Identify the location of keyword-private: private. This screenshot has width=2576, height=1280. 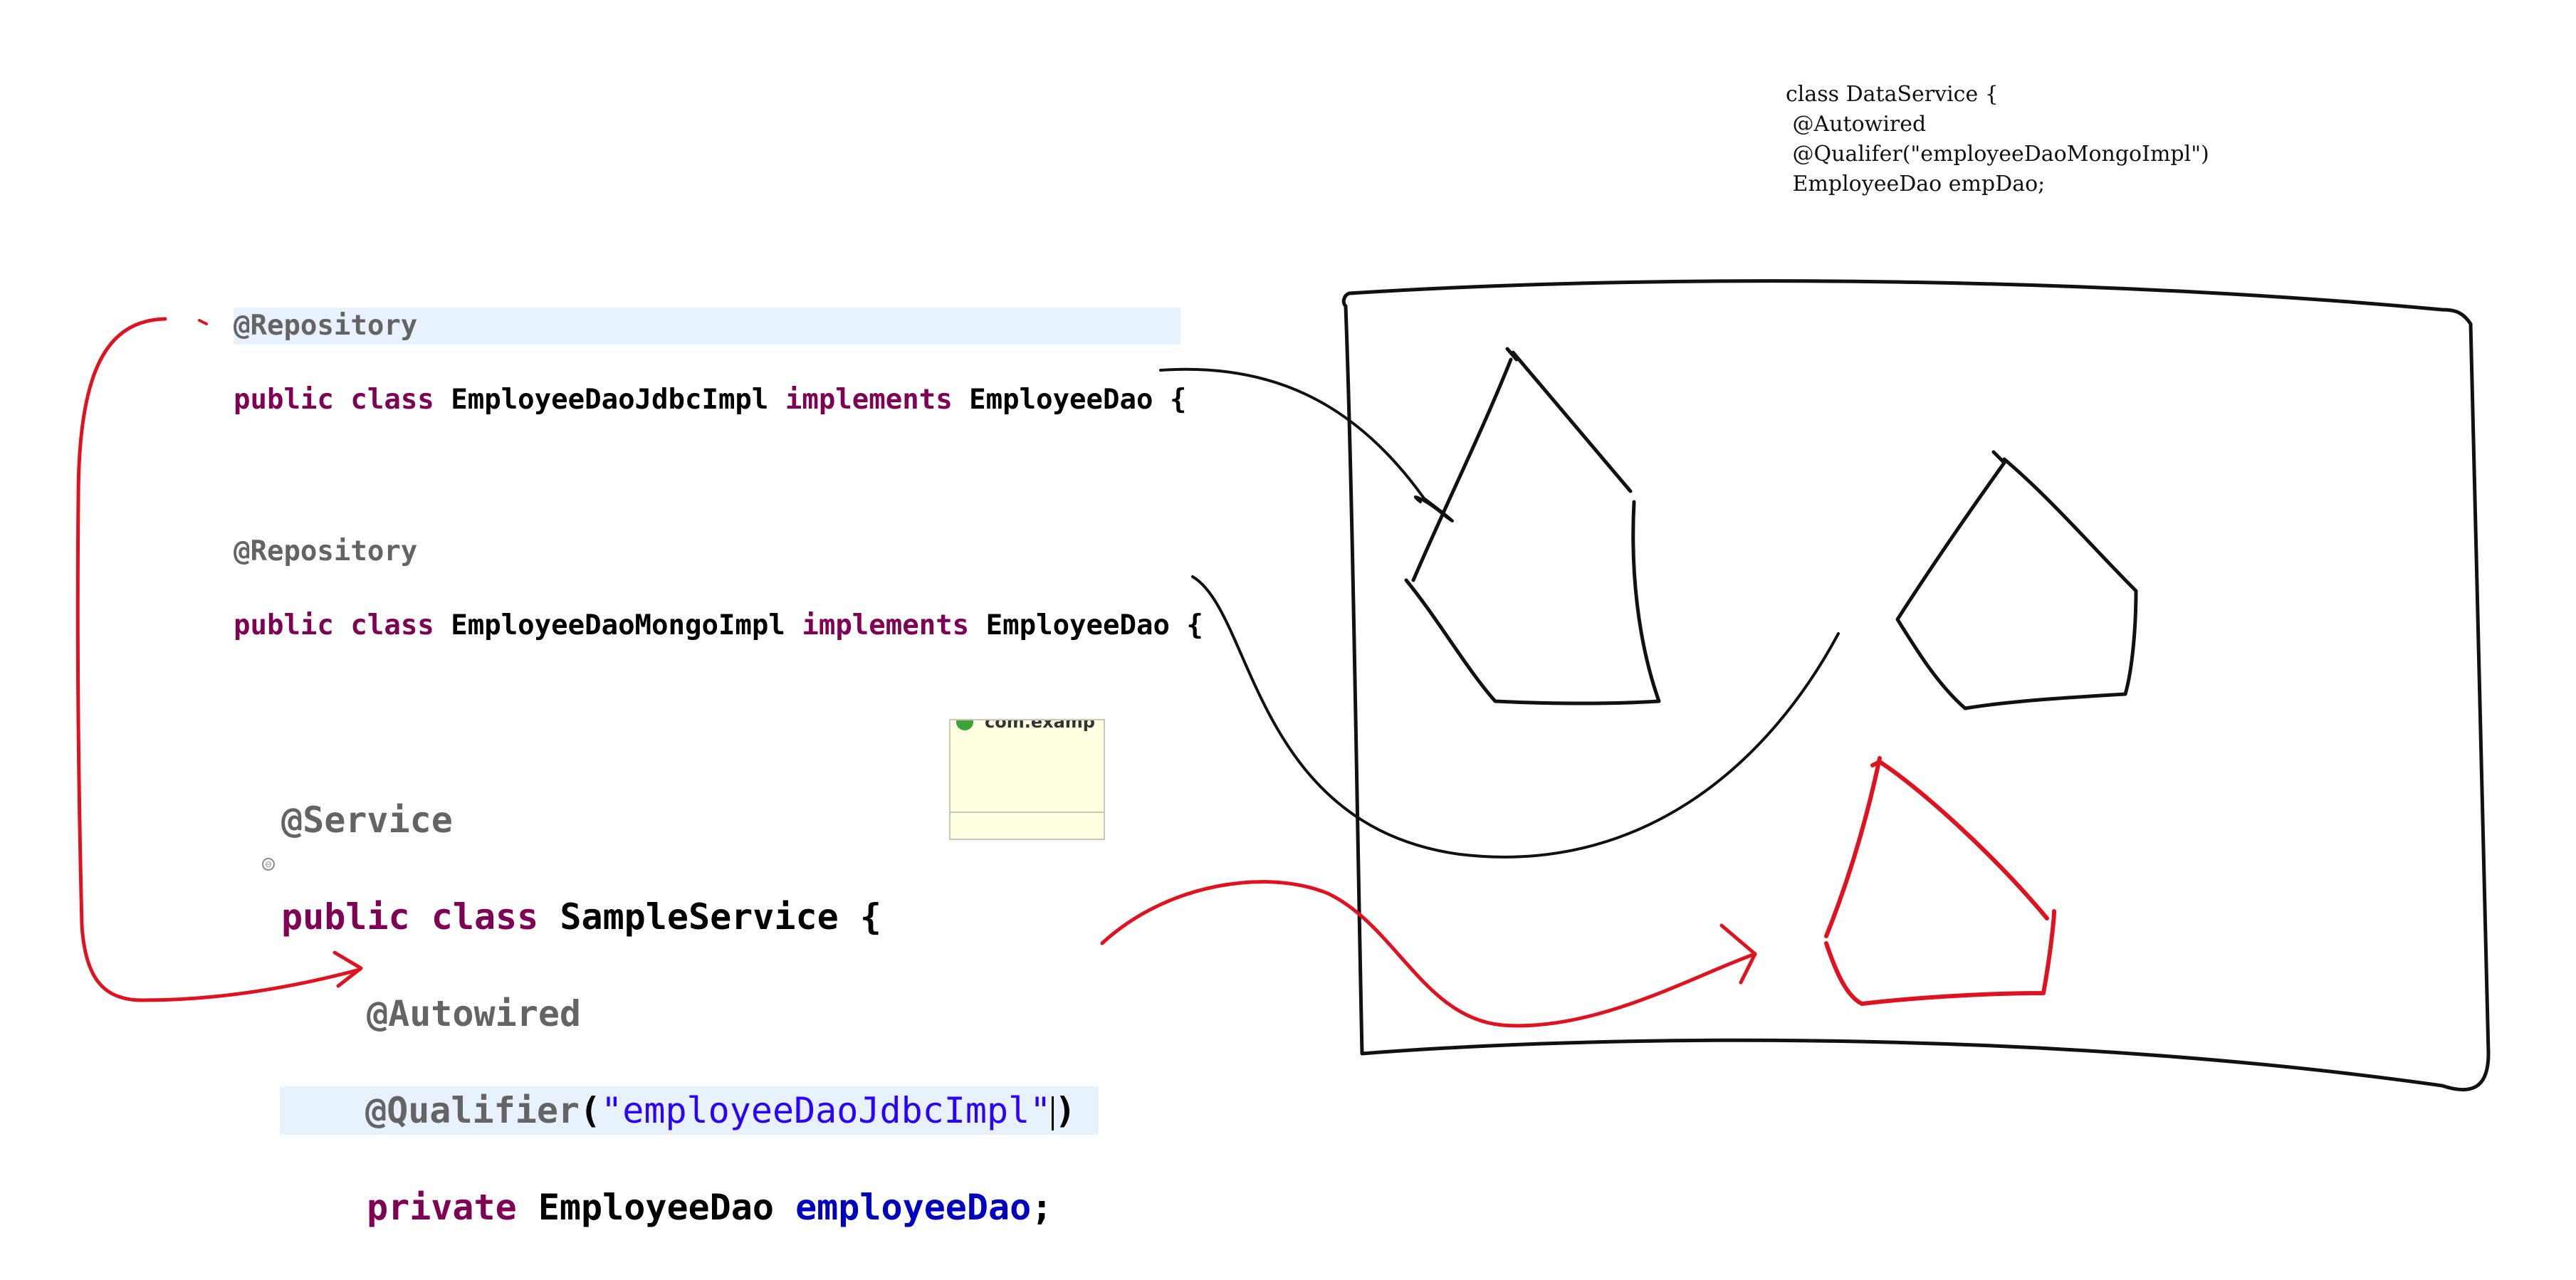
(442, 1207).